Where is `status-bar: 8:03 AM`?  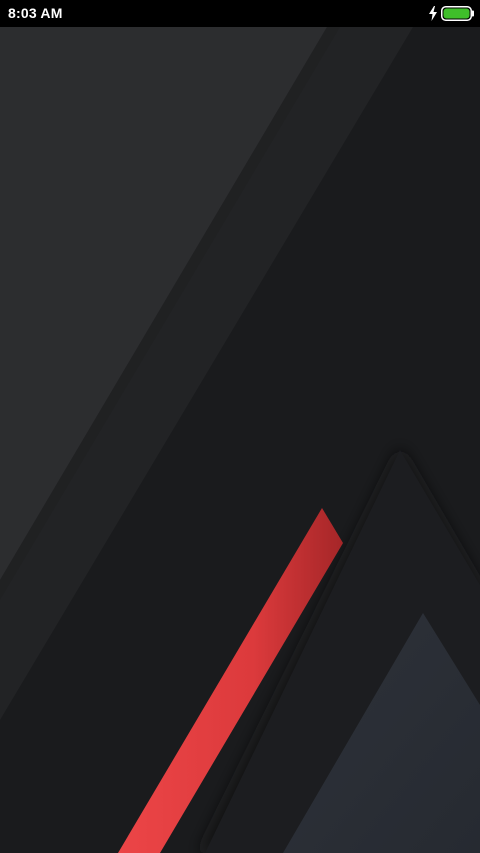 status-bar: 8:03 AM is located at coordinates (240, 13).